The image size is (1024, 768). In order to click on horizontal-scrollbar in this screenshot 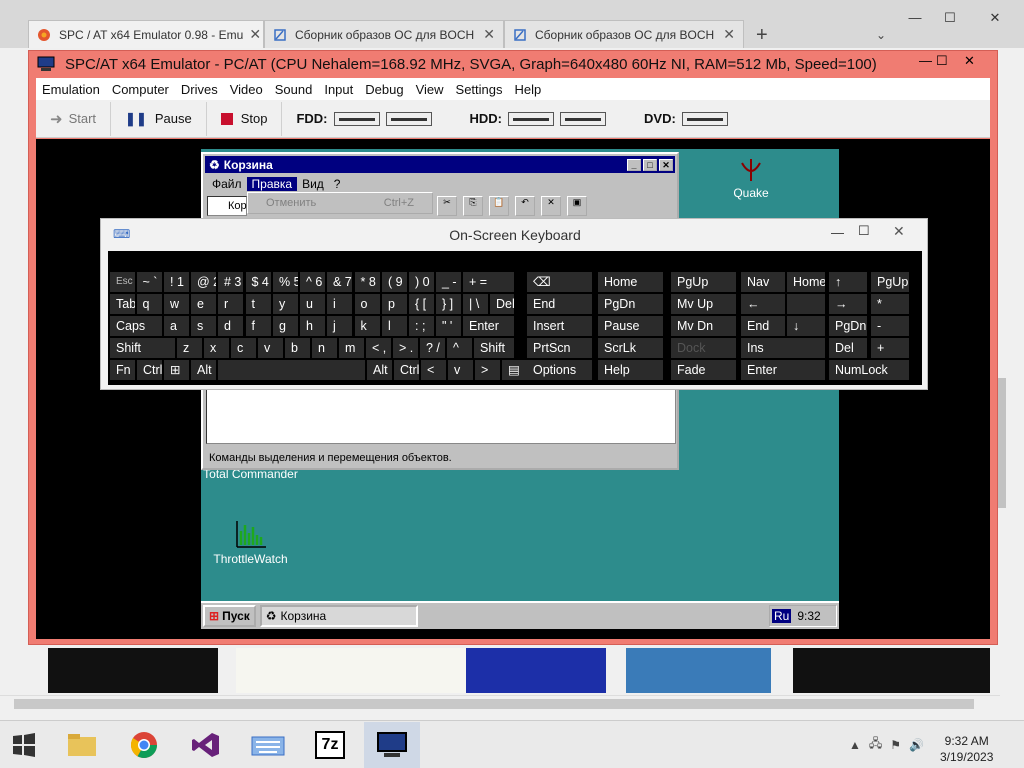, I will do `click(500, 703)`.